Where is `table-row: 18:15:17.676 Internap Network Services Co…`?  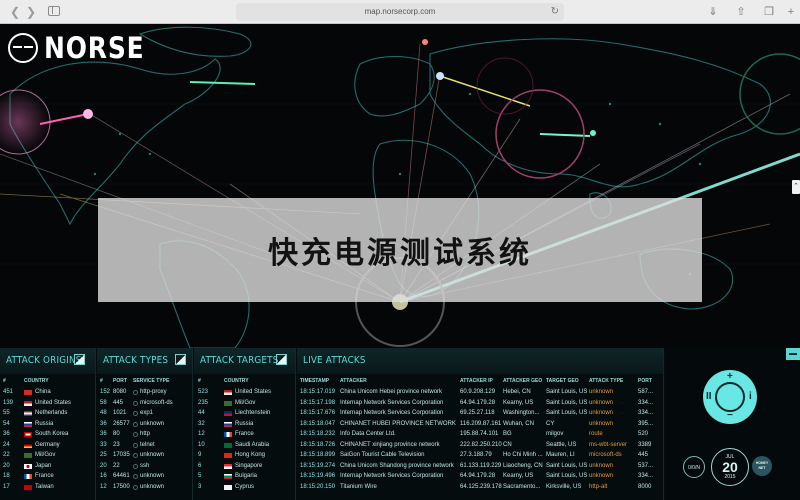 table-row: 18:15:17.676 Internap Network Services Co… is located at coordinates (480, 413).